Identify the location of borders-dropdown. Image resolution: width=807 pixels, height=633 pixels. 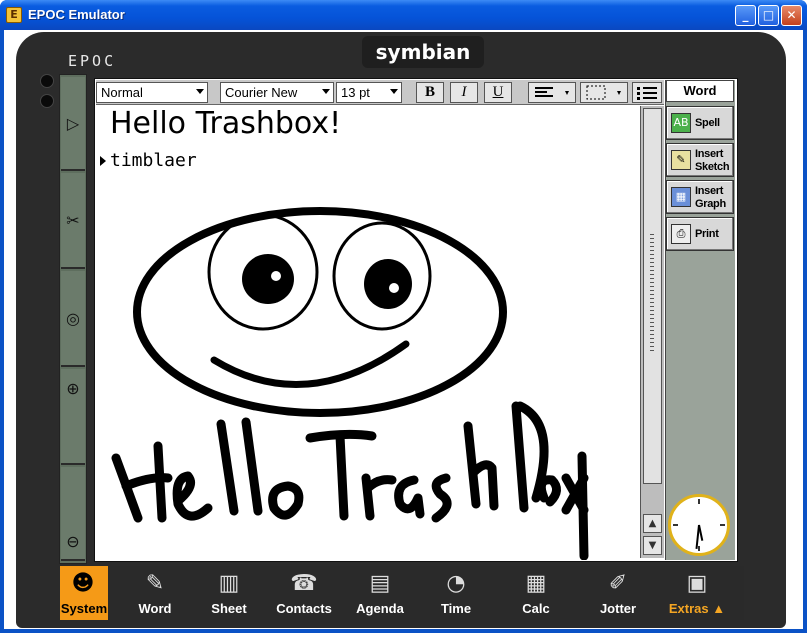
(604, 92).